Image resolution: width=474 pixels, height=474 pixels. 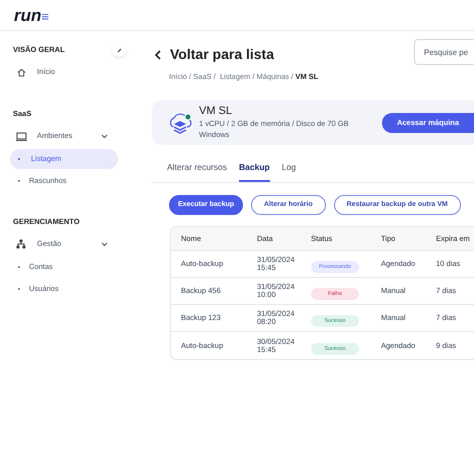 What do you see at coordinates (21, 244) in the screenshot?
I see `network-icon` at bounding box center [21, 244].